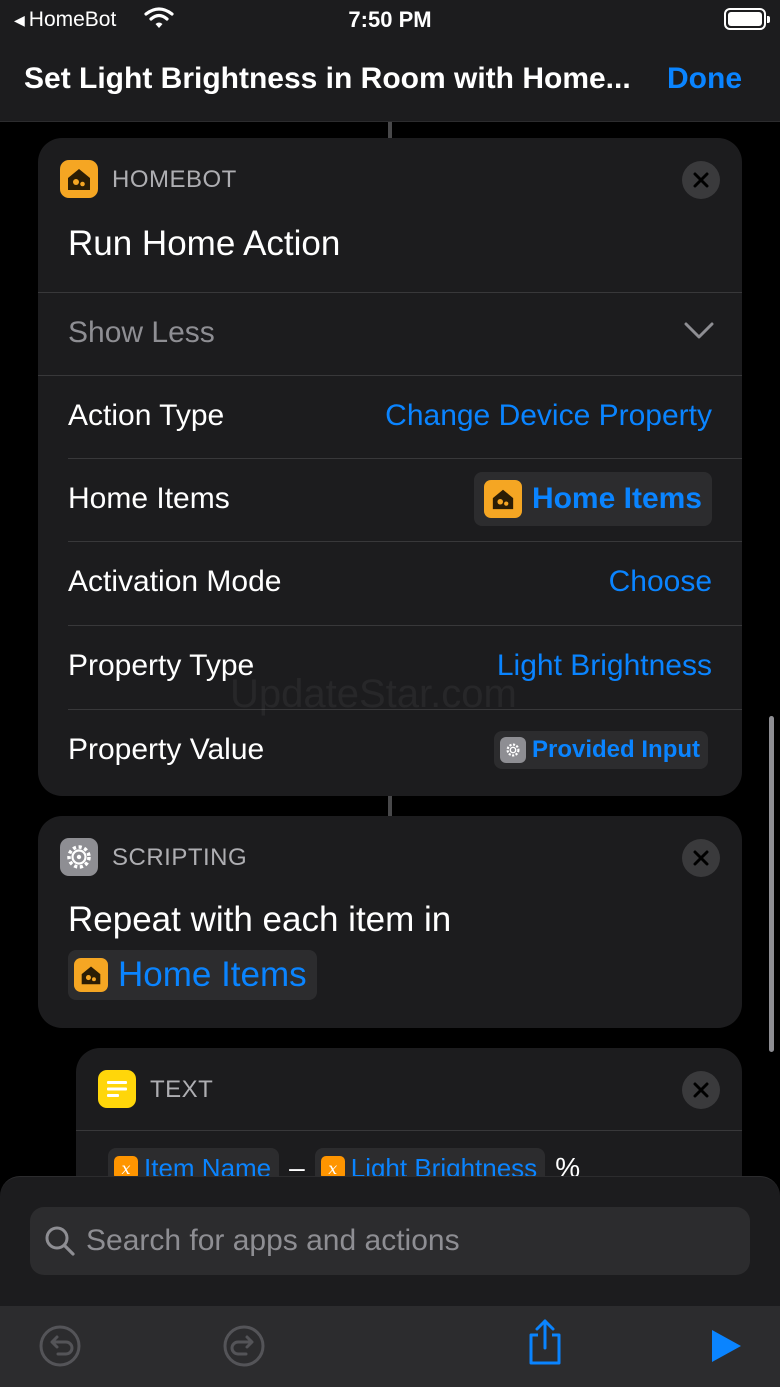  I want to click on action-title: Repeat with each item in, so click(260, 919).